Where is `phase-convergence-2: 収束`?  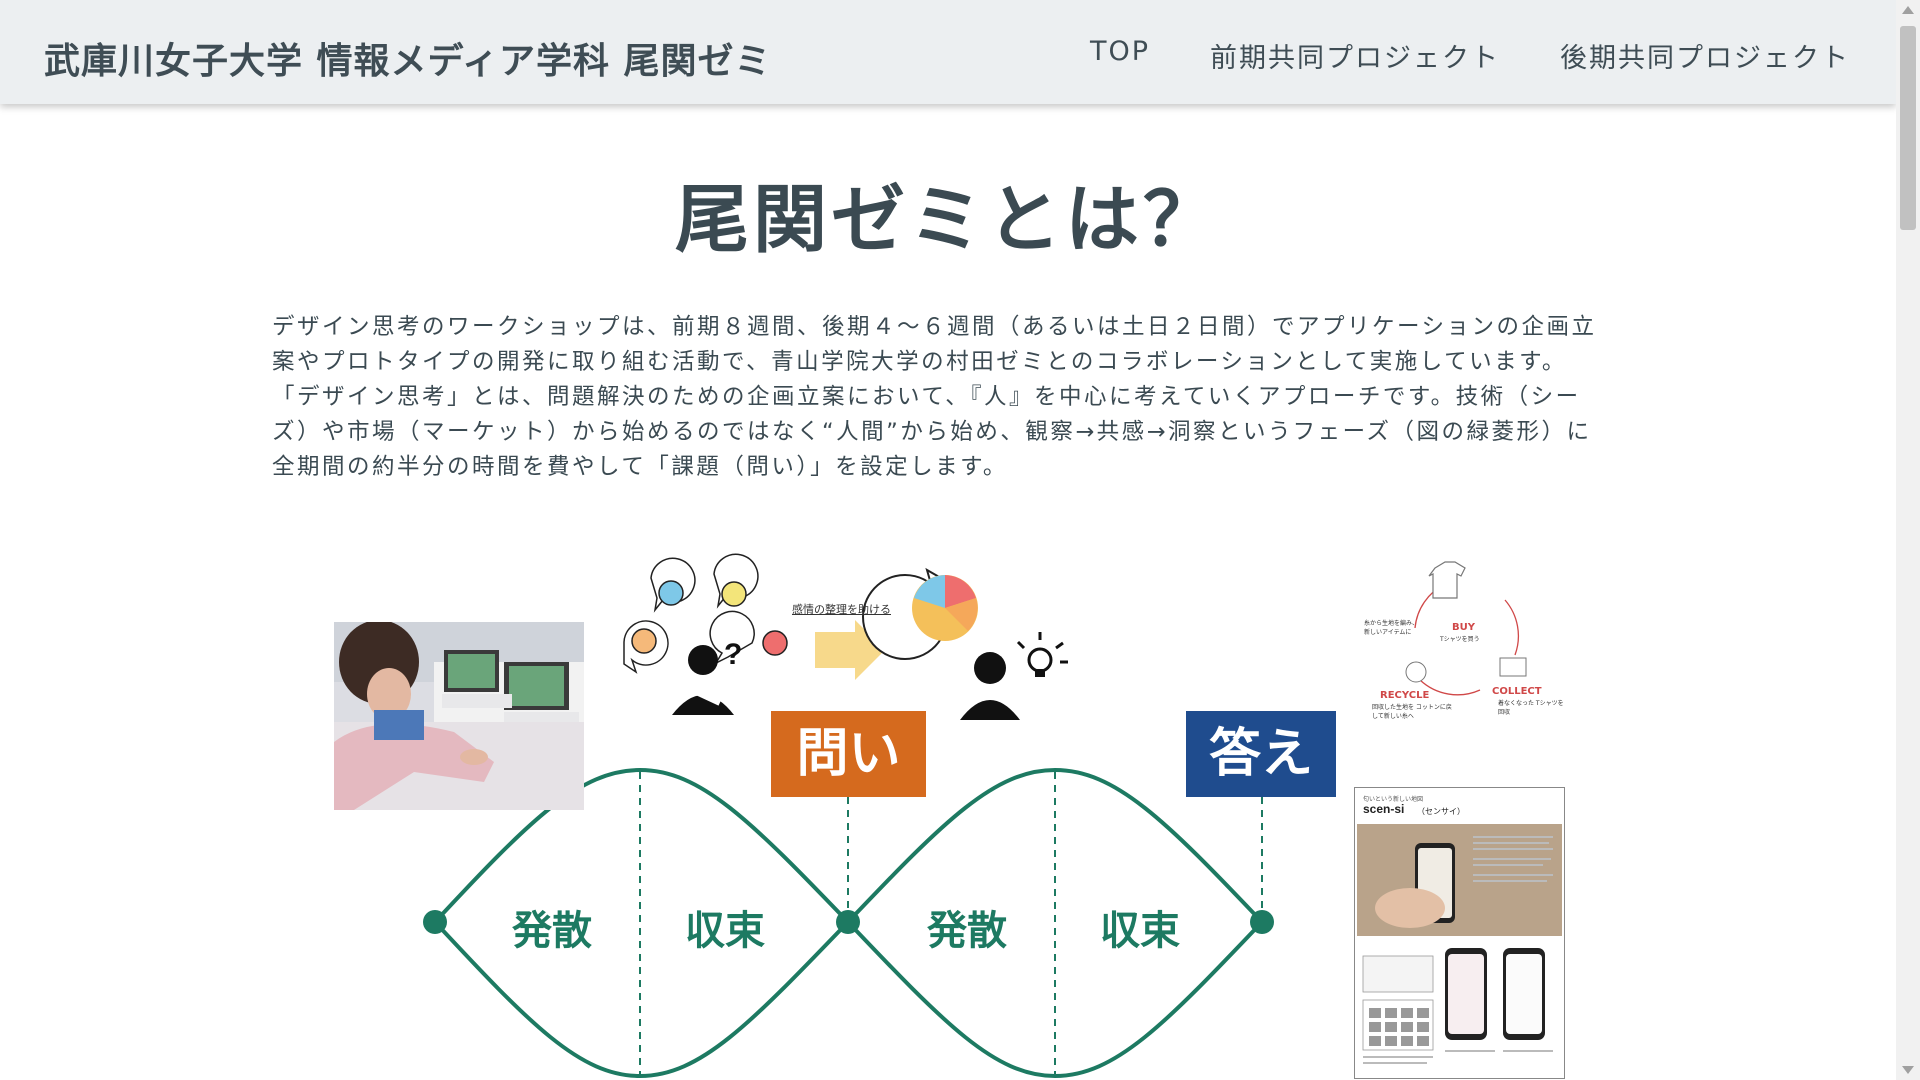
phase-convergence-2: 収束 is located at coordinates (1140, 931).